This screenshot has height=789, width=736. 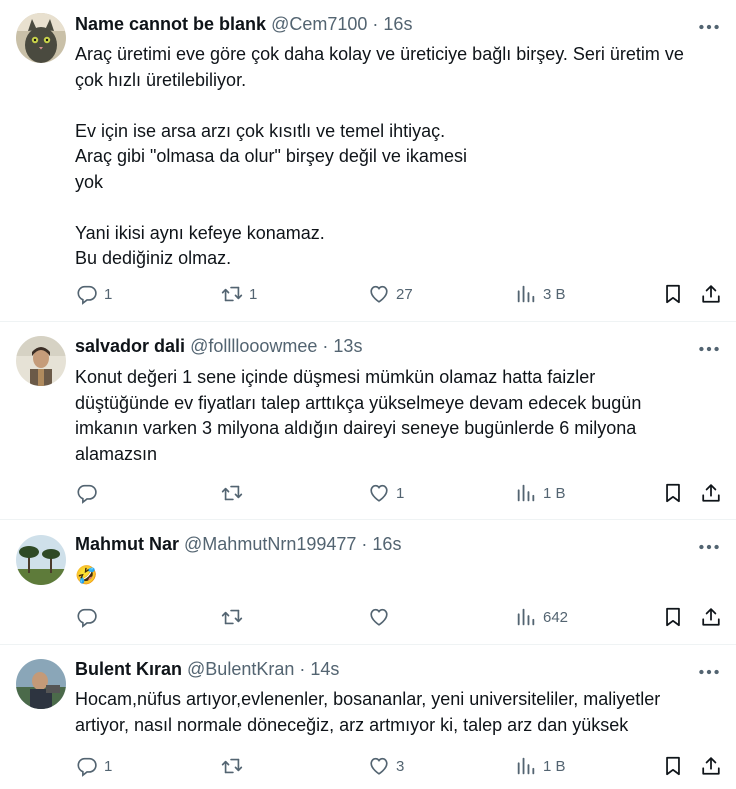 I want to click on handle: @follllooowmee, so click(x=253, y=346).